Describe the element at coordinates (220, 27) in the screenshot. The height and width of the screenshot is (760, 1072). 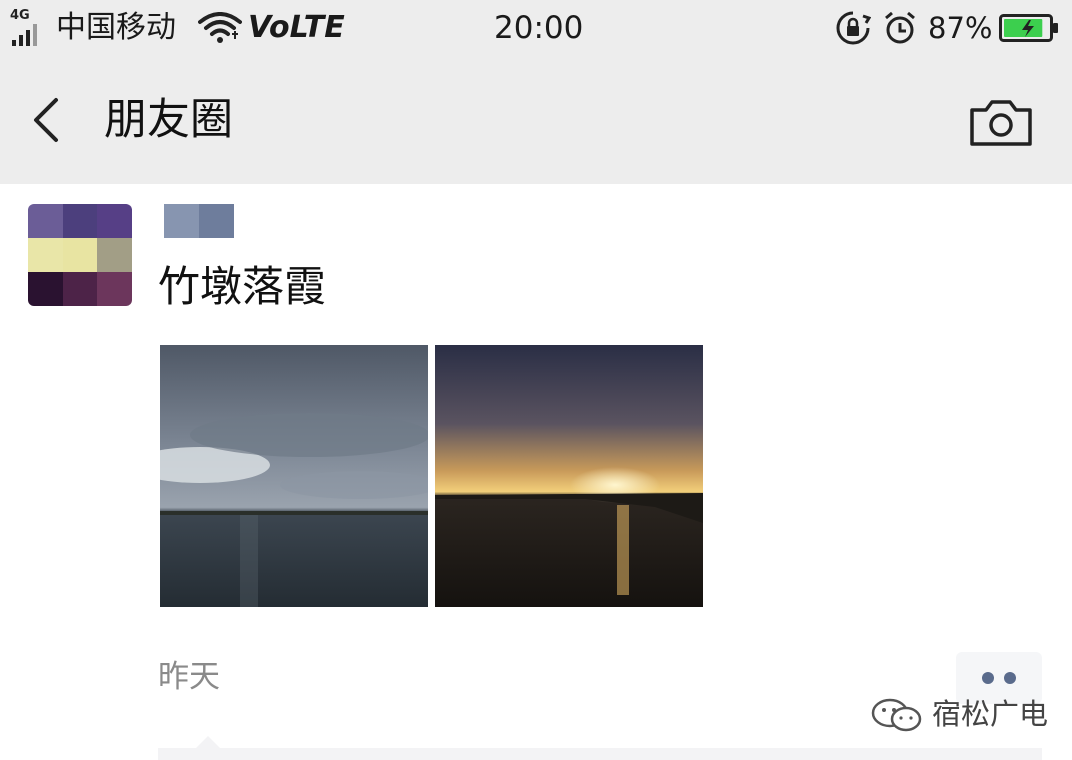
I see `wifi-icon` at that location.